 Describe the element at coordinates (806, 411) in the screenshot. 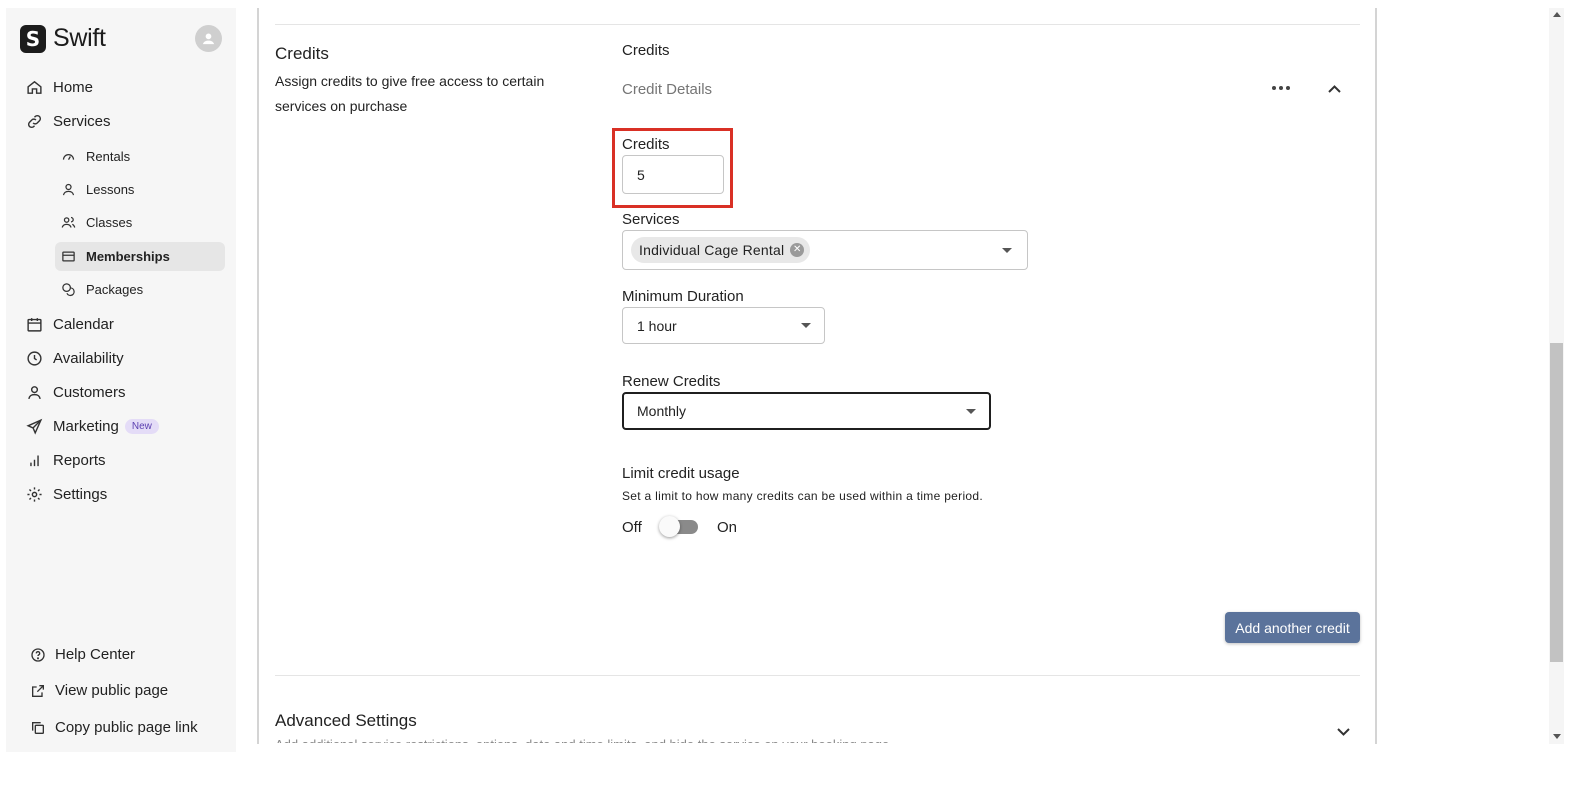

I see `renew-credits-select: Monthly` at that location.